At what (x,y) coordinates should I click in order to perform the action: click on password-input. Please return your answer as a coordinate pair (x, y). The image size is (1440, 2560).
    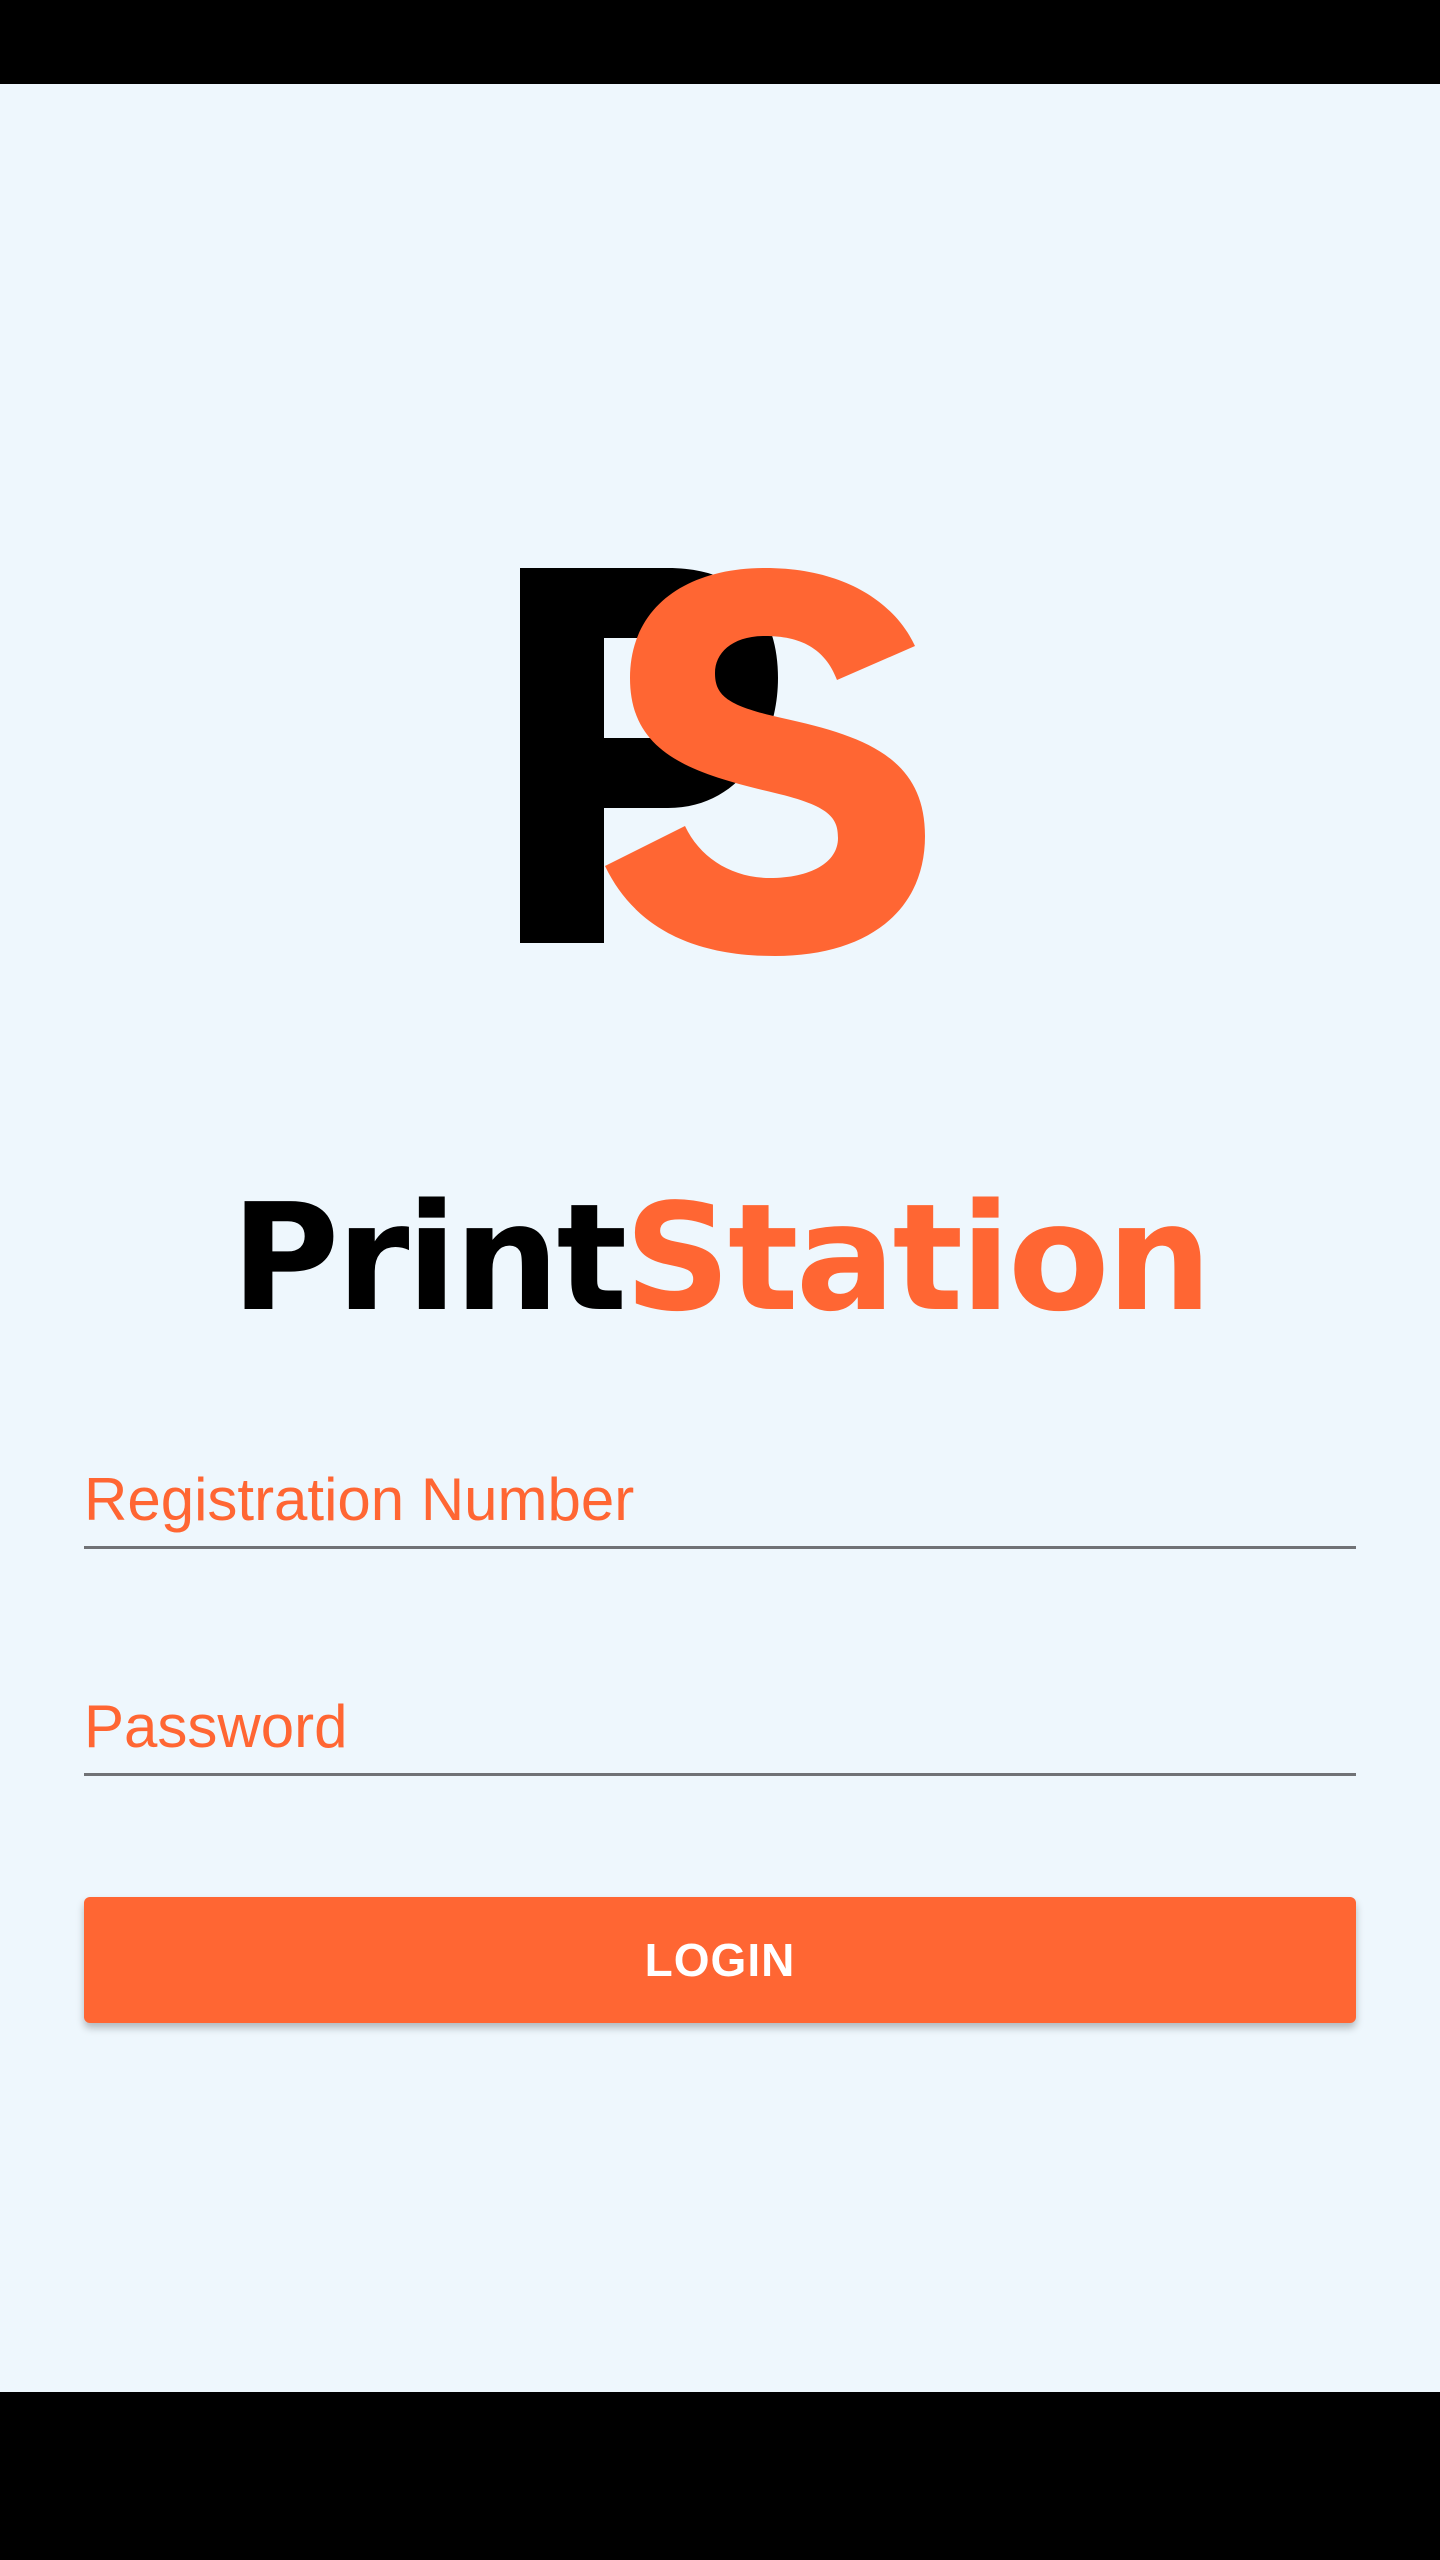
    Looking at the image, I should click on (720, 1732).